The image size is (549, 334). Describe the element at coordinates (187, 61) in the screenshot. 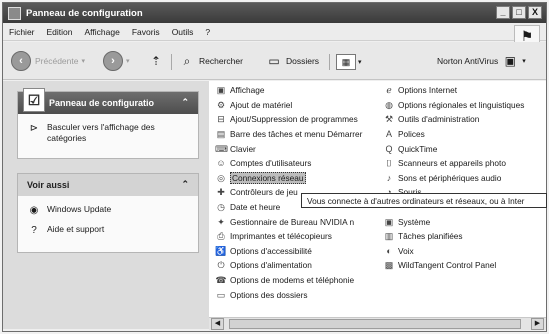

I see `search-icon: ⌕` at that location.